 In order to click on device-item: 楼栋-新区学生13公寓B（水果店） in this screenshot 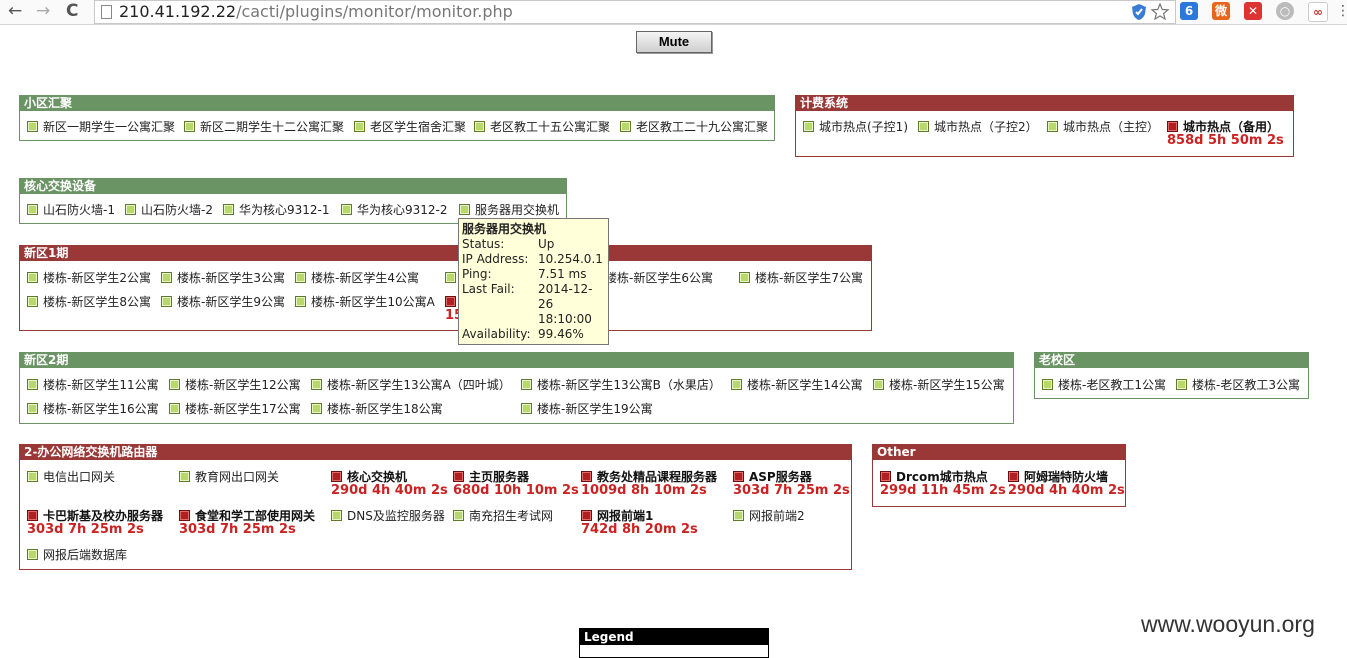, I will do `click(621, 385)`.